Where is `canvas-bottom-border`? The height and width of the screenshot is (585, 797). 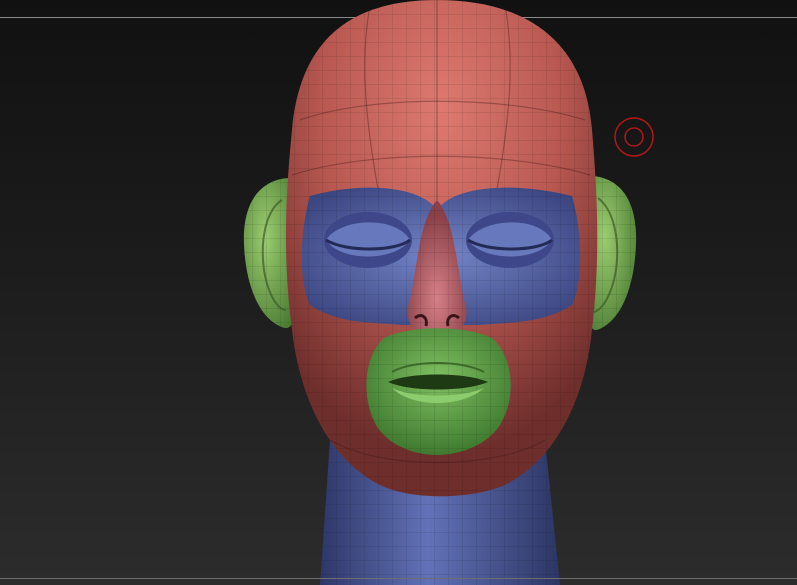 canvas-bottom-border is located at coordinates (398, 578).